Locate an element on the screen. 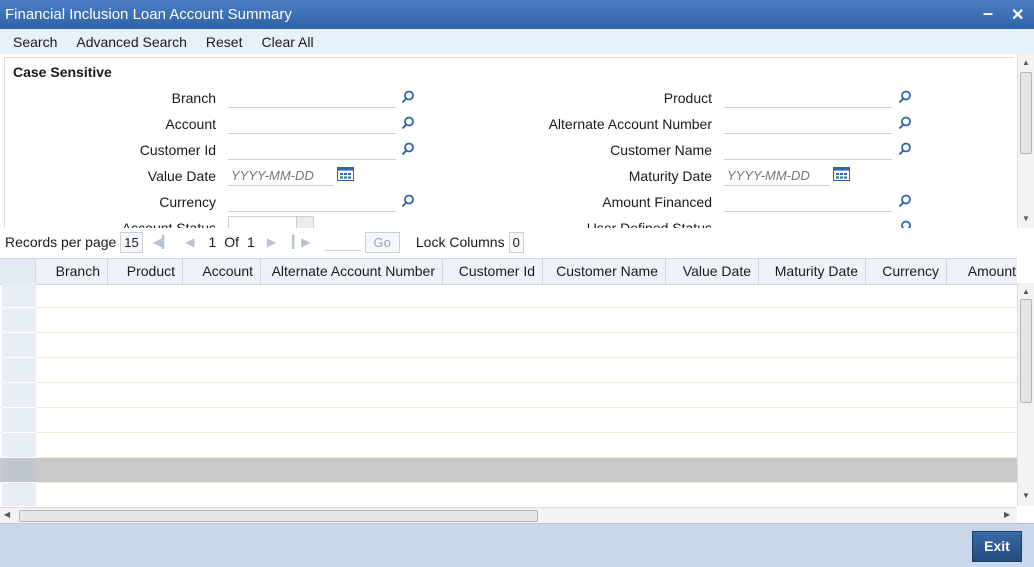 This screenshot has height=567, width=1034. alternate-account-number-label: Alternate Account Number is located at coordinates (630, 124).